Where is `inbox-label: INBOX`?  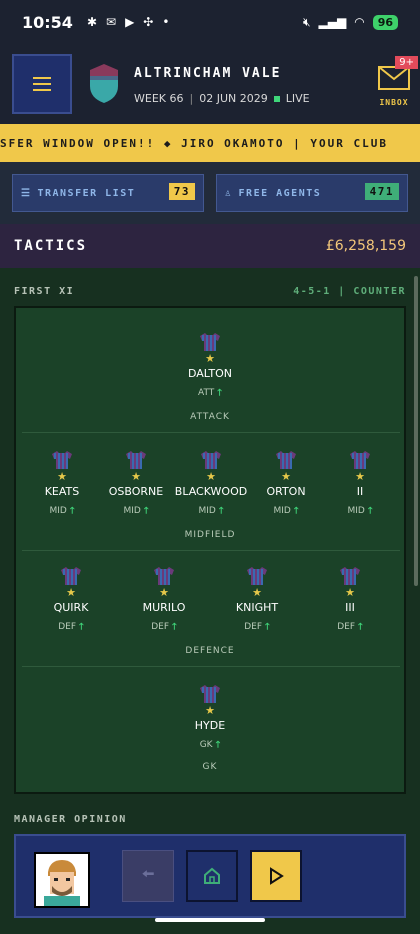 inbox-label: INBOX is located at coordinates (394, 102).